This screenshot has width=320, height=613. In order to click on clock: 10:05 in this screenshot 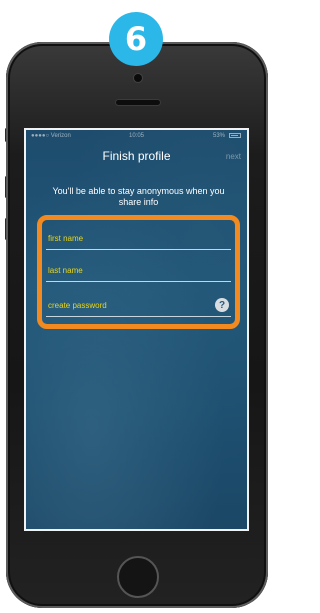, I will do `click(137, 136)`.